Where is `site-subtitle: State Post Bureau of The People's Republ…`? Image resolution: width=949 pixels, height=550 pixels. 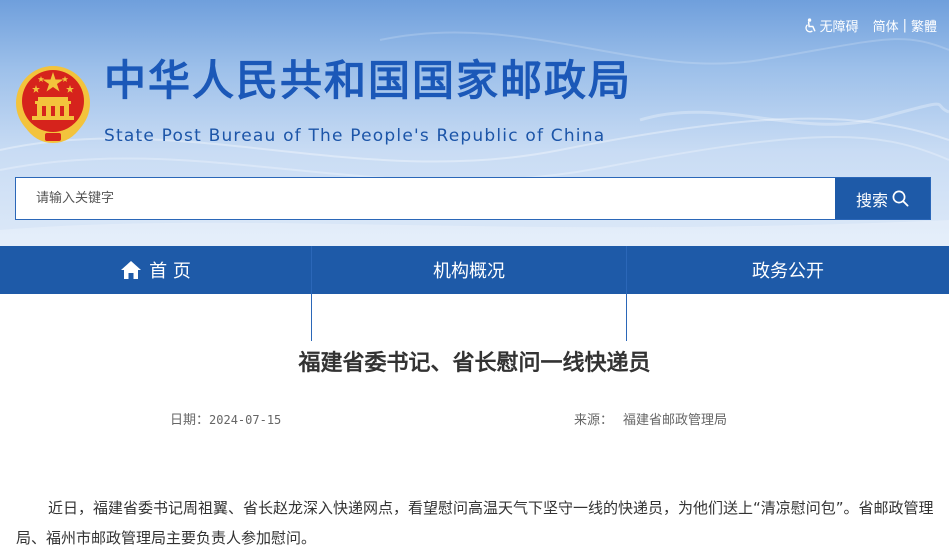
site-subtitle: State Post Bureau of The People's Republ… is located at coordinates (355, 136).